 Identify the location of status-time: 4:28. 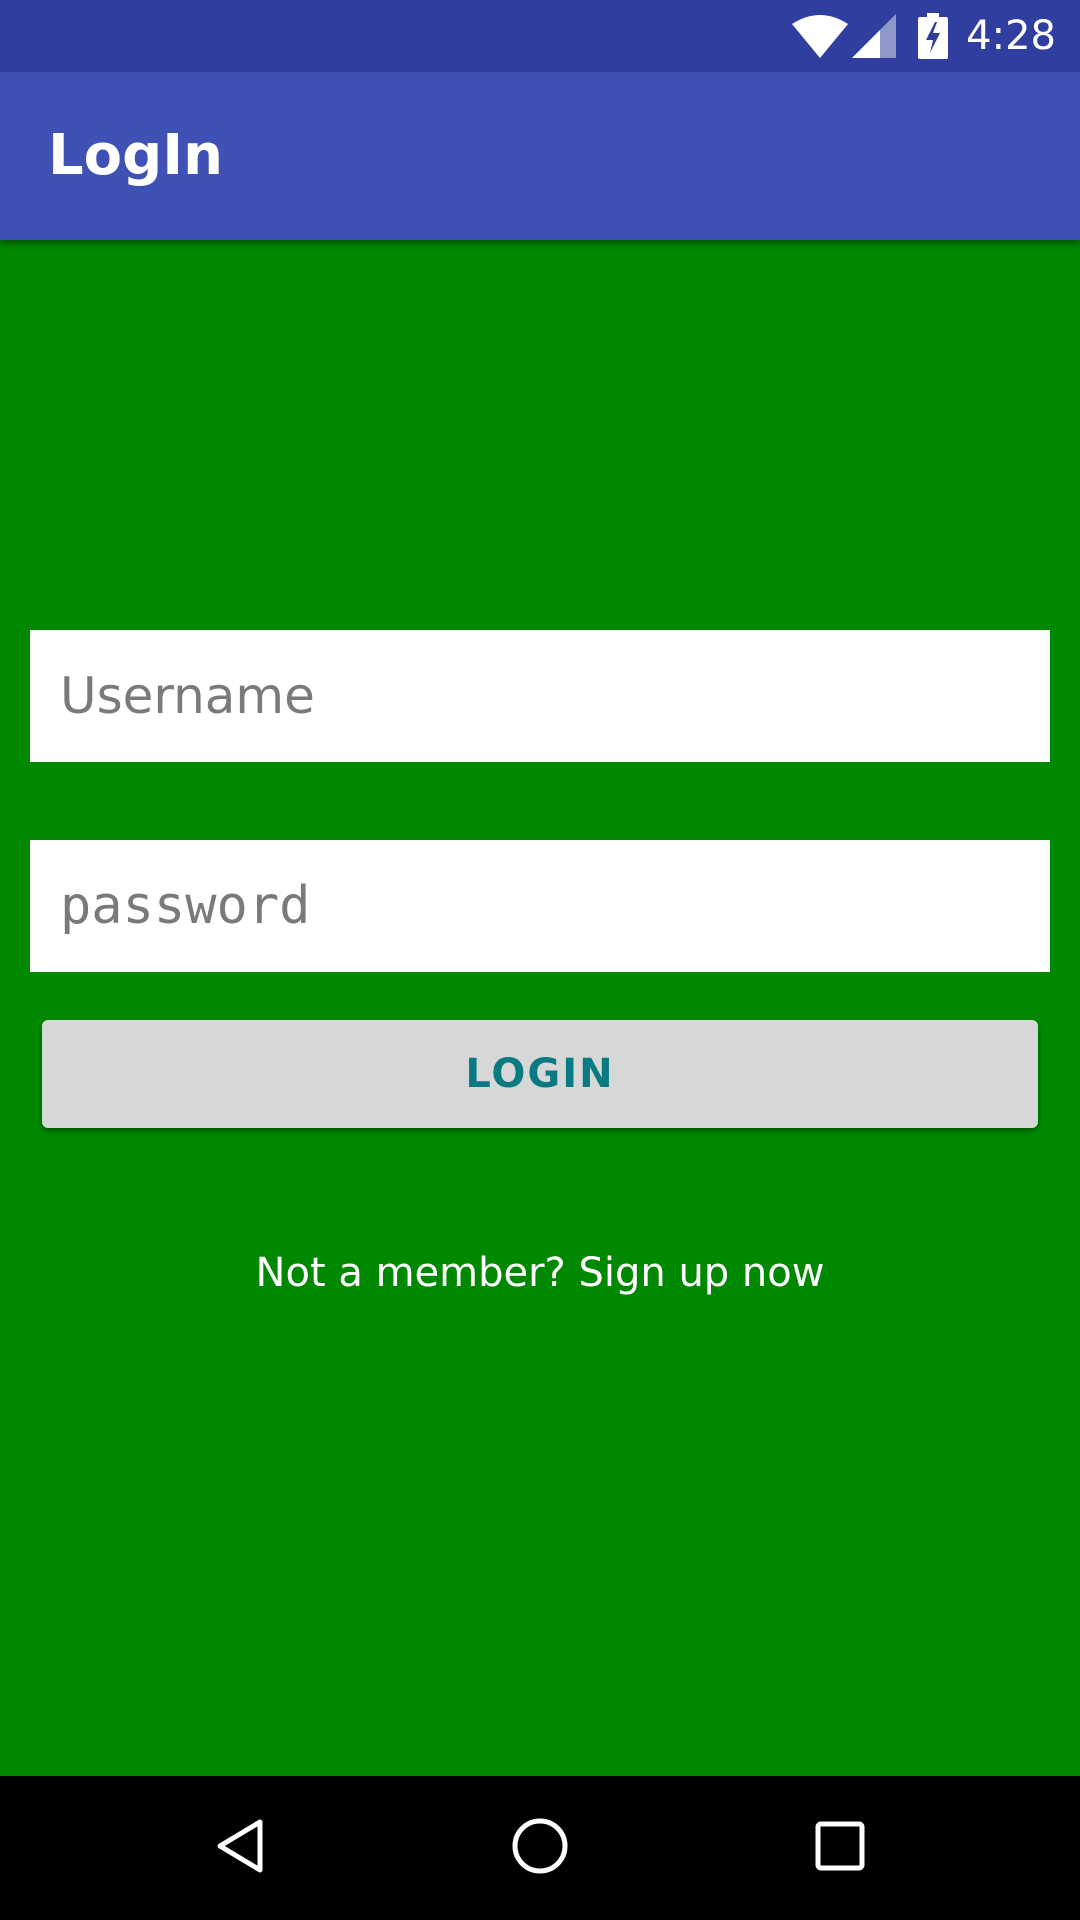
(1011, 36).